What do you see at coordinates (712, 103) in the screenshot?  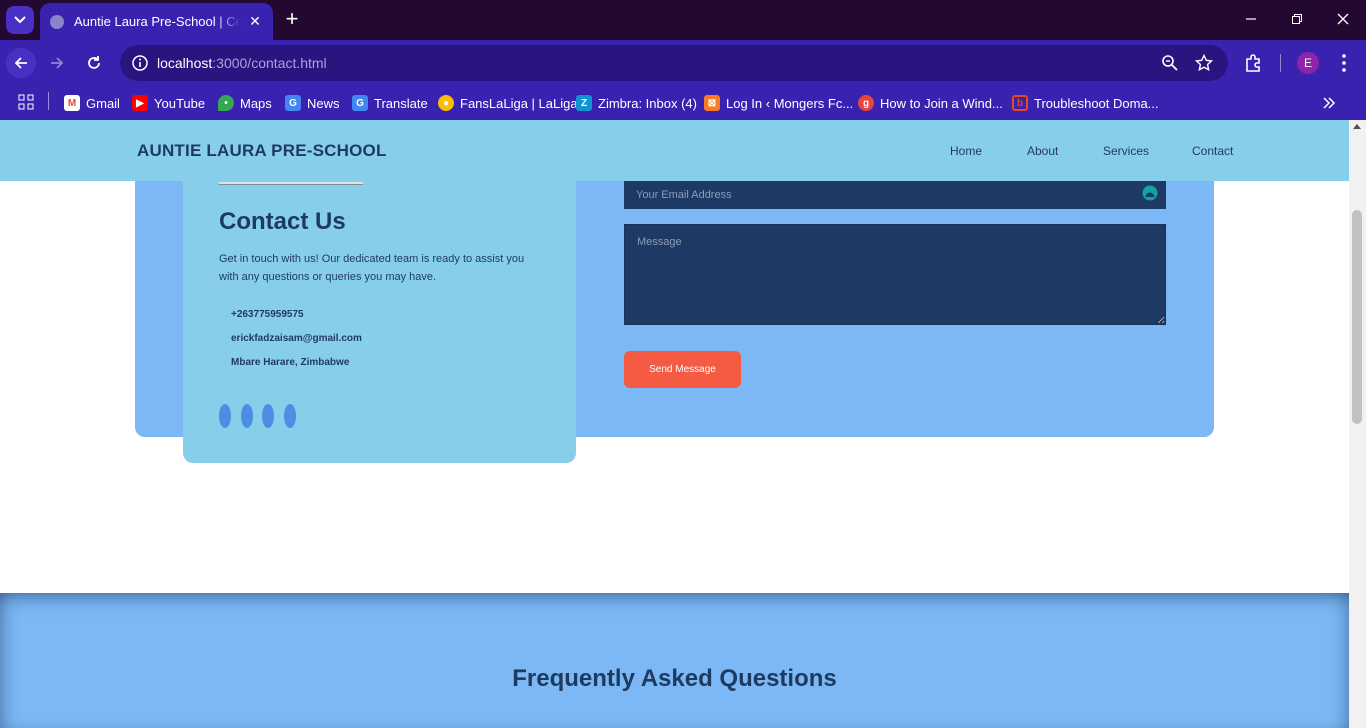 I see `xampp-icon: ⊠` at bounding box center [712, 103].